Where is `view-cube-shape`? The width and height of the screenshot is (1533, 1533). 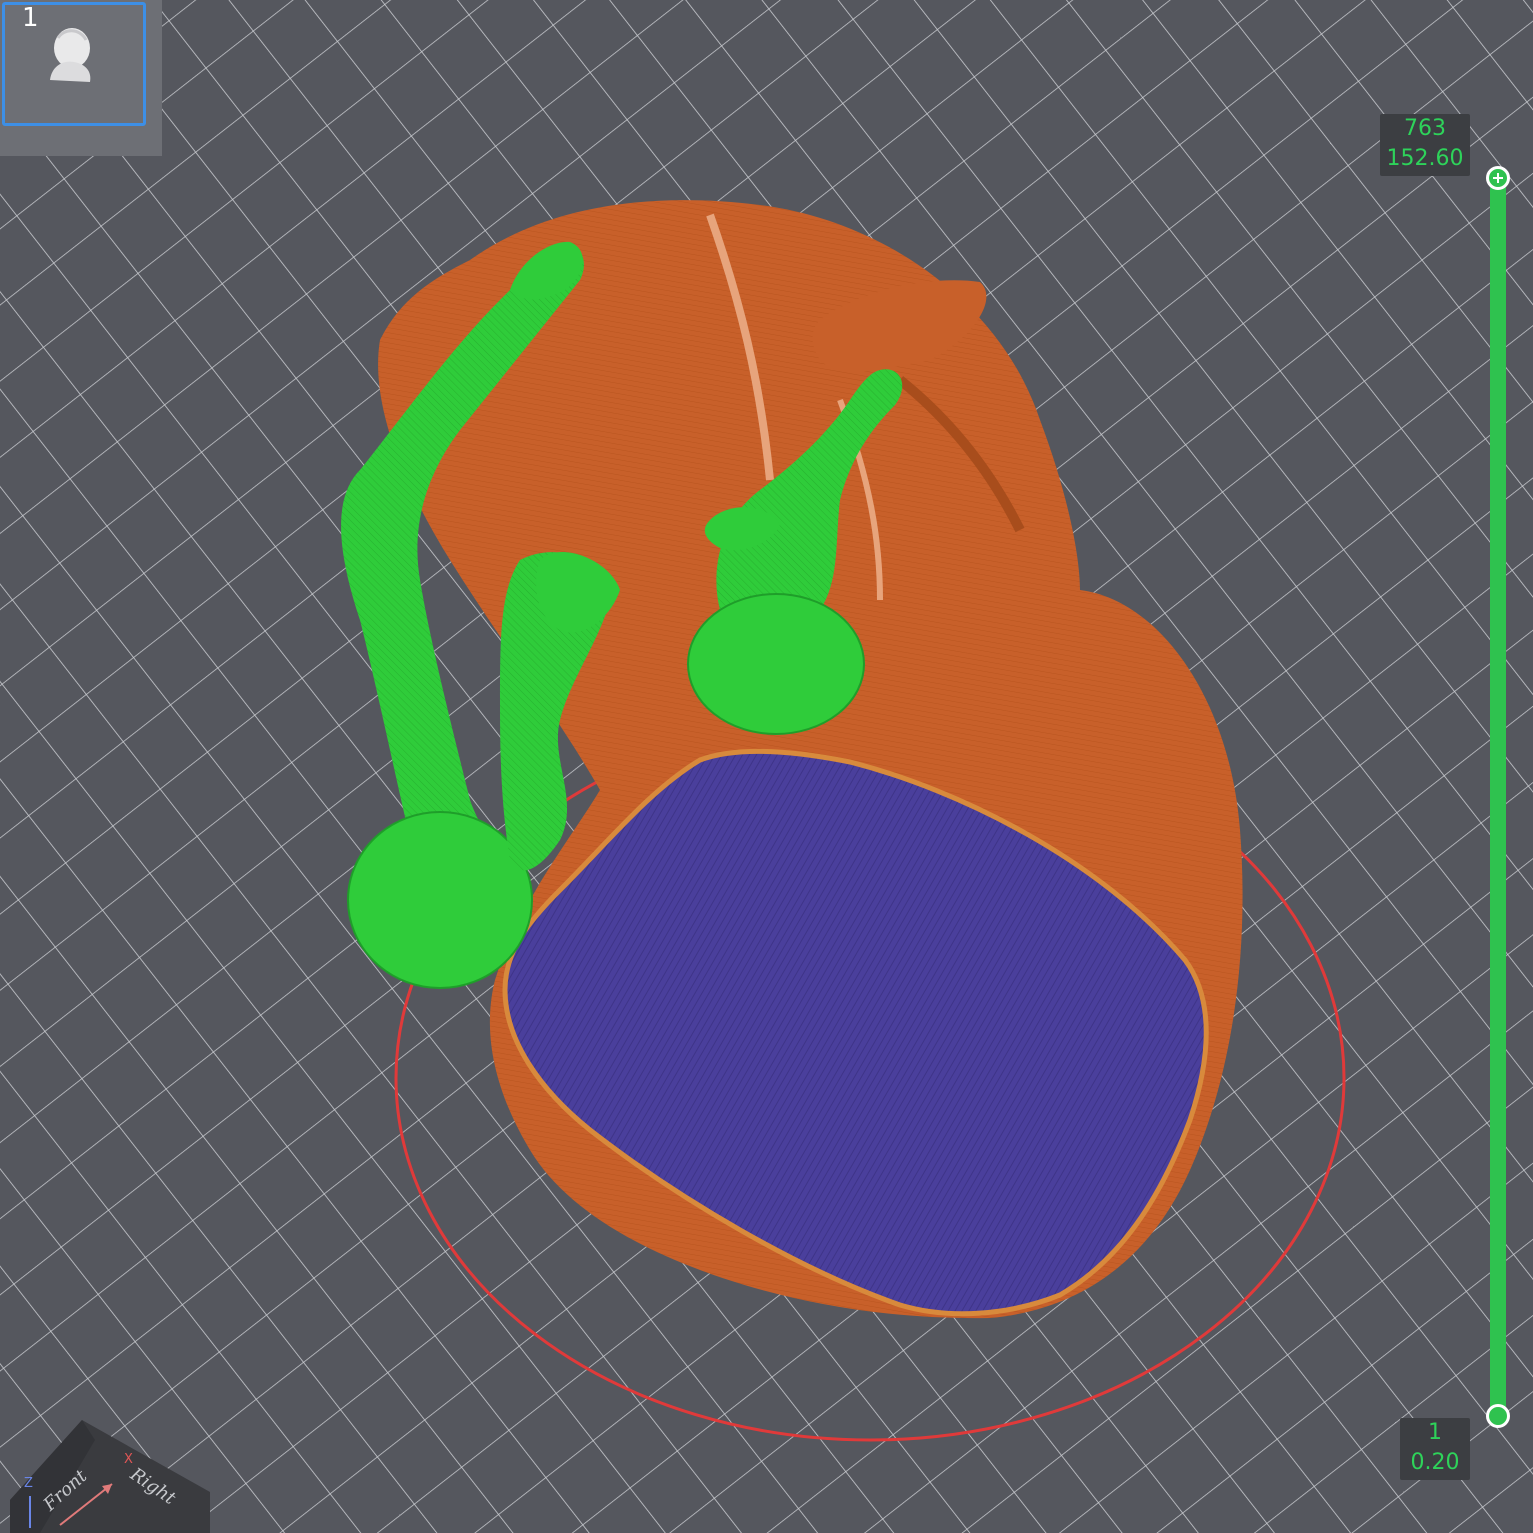
view-cube-shape is located at coordinates (110, 1466).